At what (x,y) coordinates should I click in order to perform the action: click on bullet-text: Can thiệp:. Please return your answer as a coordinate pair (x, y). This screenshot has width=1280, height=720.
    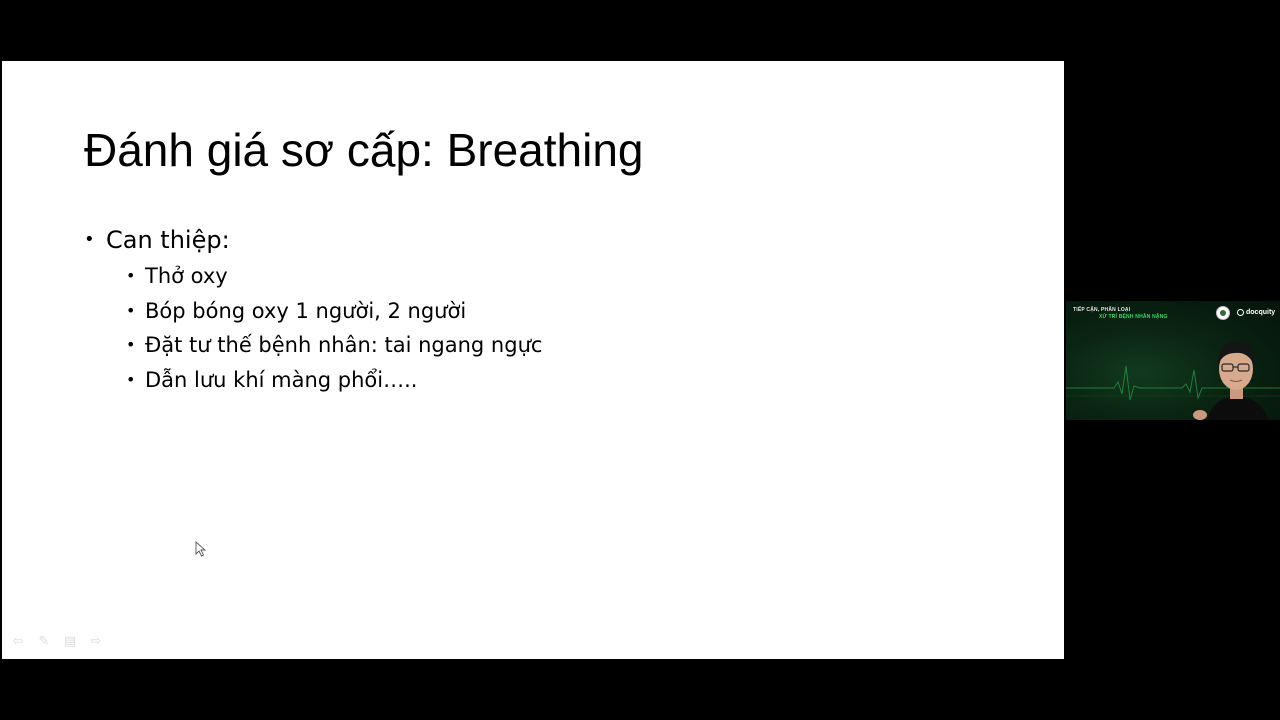
    Looking at the image, I should click on (168, 240).